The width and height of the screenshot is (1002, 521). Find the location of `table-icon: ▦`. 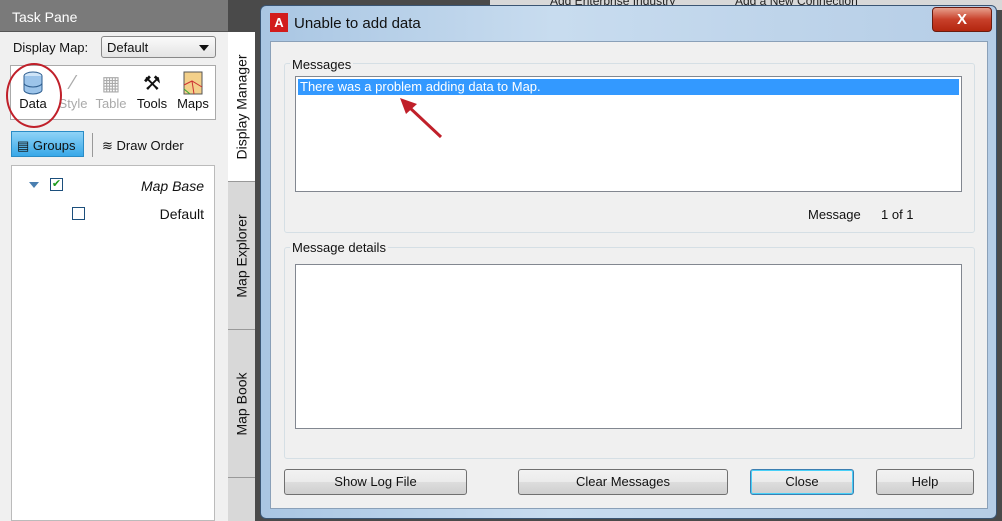

table-icon: ▦ is located at coordinates (111, 83).